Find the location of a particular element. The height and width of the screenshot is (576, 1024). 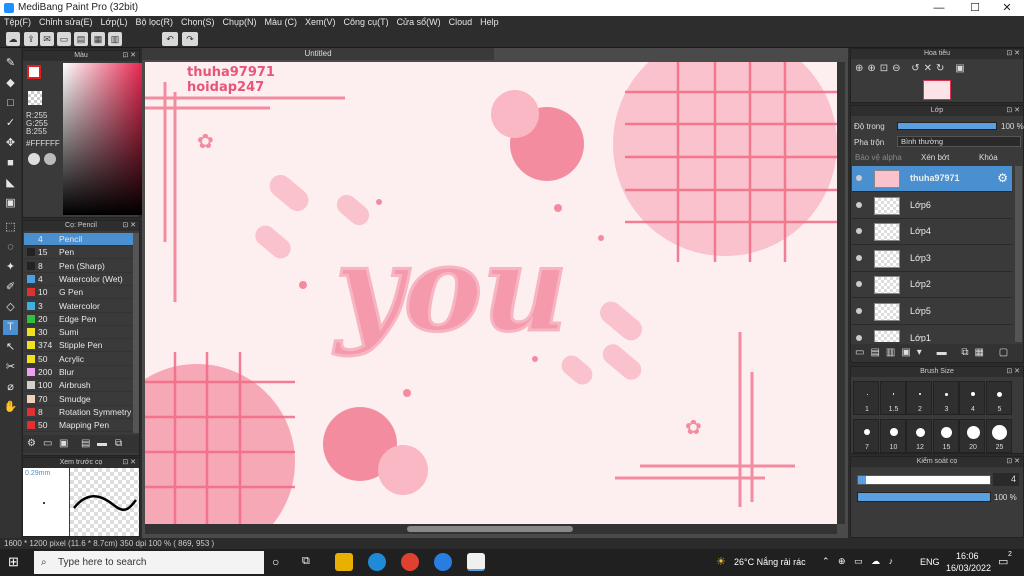

menu-snap: Chụp(N) is located at coordinates (240, 22).